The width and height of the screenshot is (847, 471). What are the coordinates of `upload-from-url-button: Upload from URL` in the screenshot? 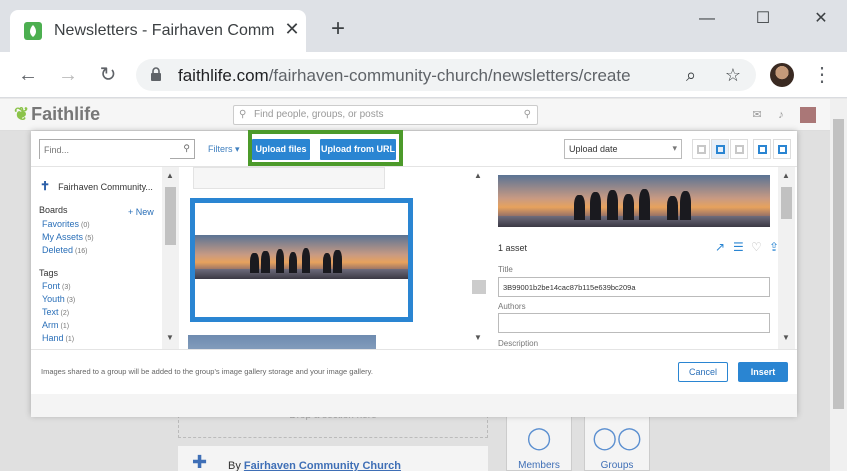 It's located at (358, 149).